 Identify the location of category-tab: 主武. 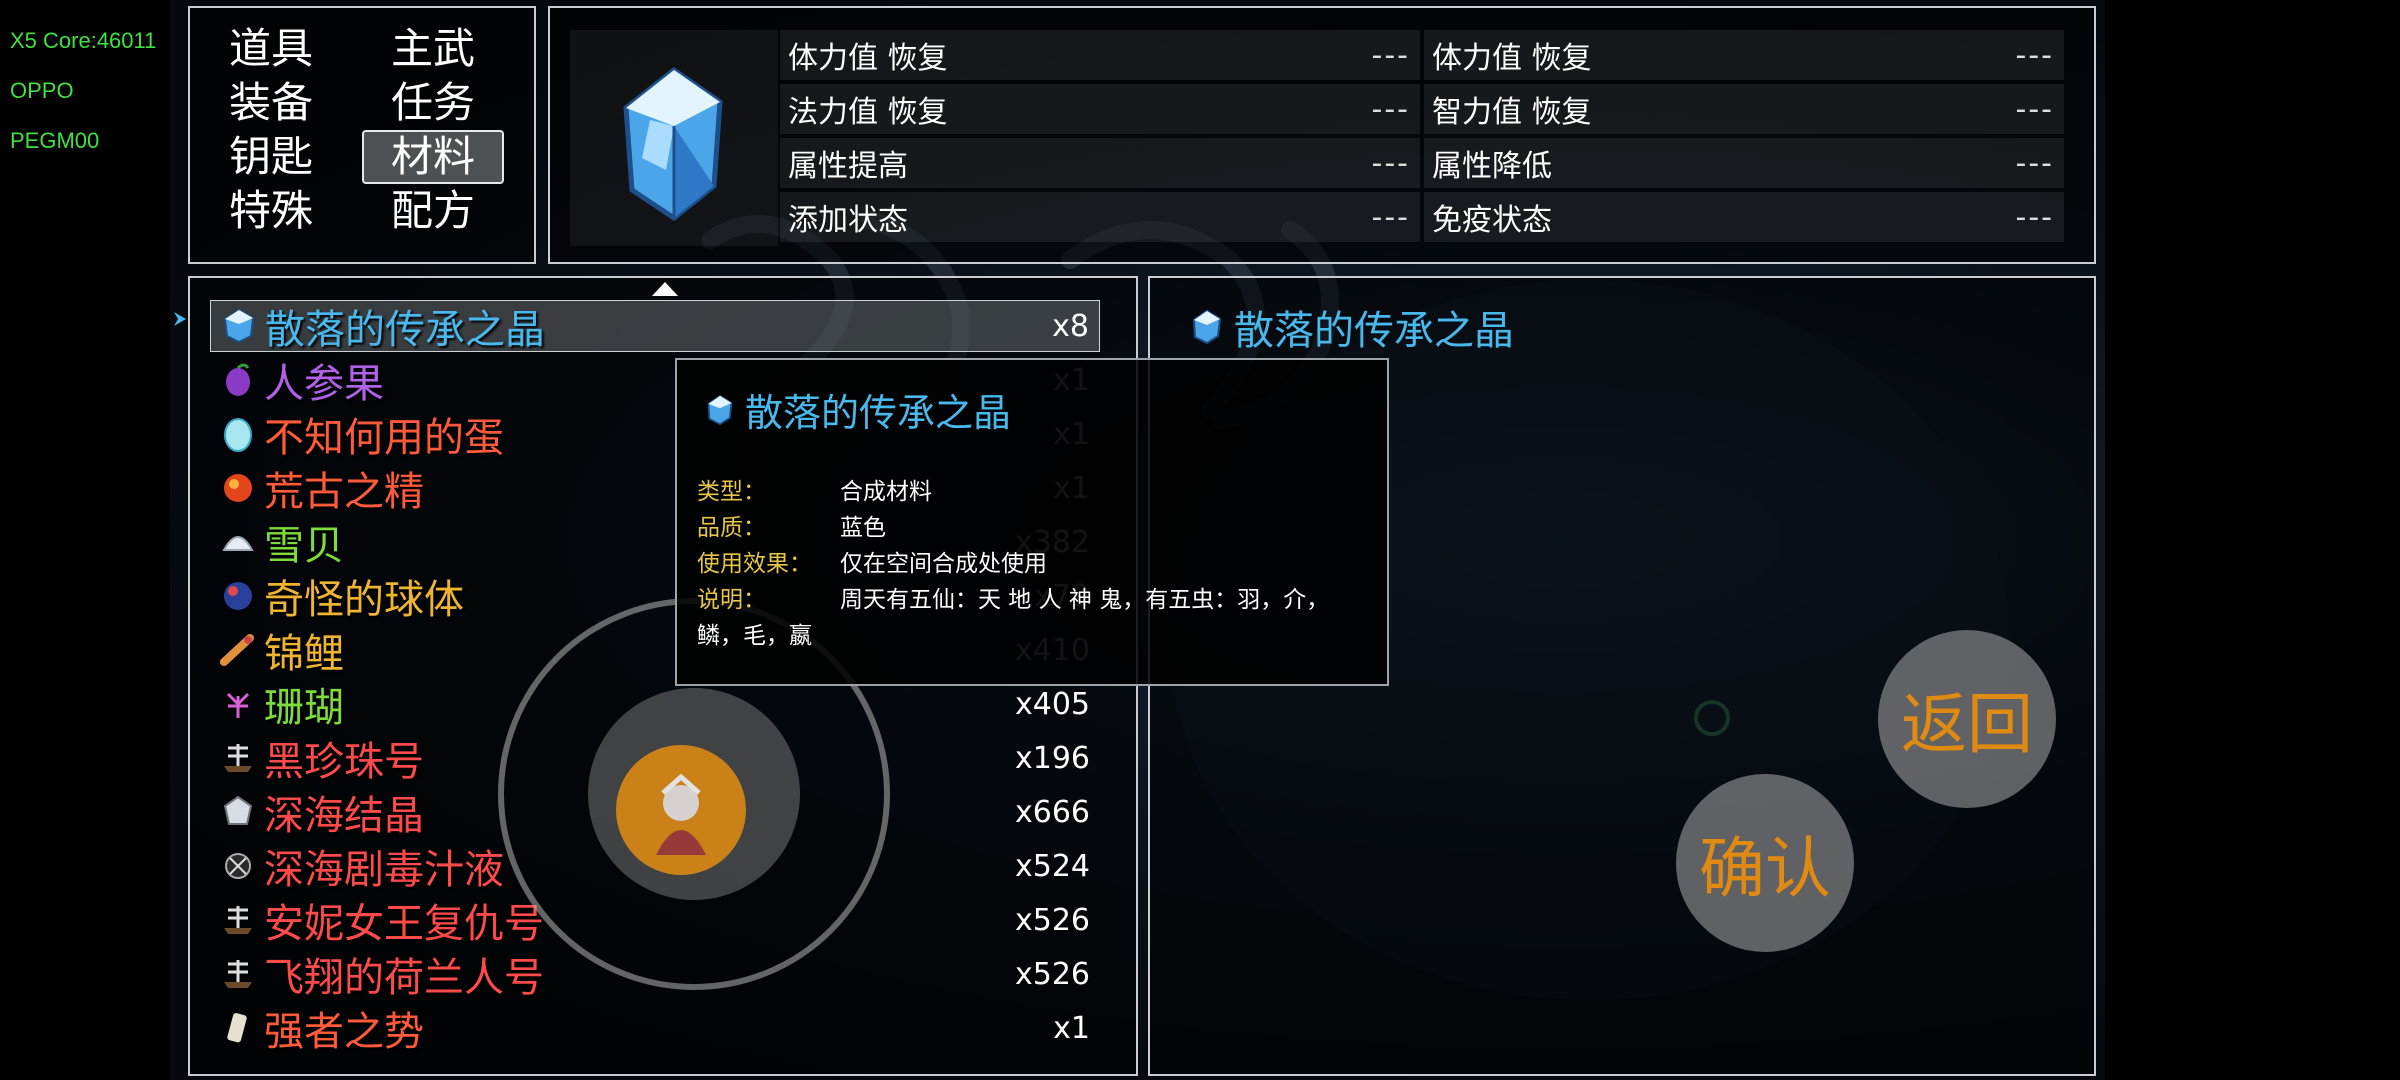
(433, 49).